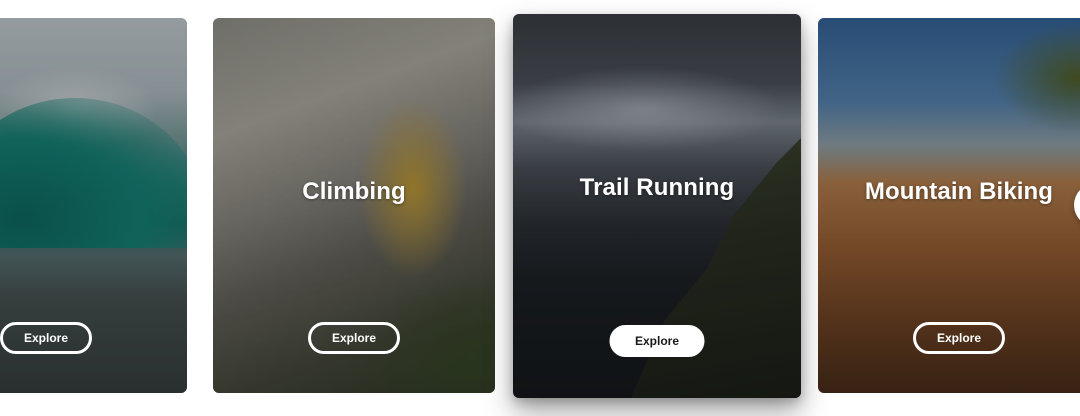 The image size is (1080, 416). What do you see at coordinates (959, 191) in the screenshot?
I see `card-title: Mountain Biking` at bounding box center [959, 191].